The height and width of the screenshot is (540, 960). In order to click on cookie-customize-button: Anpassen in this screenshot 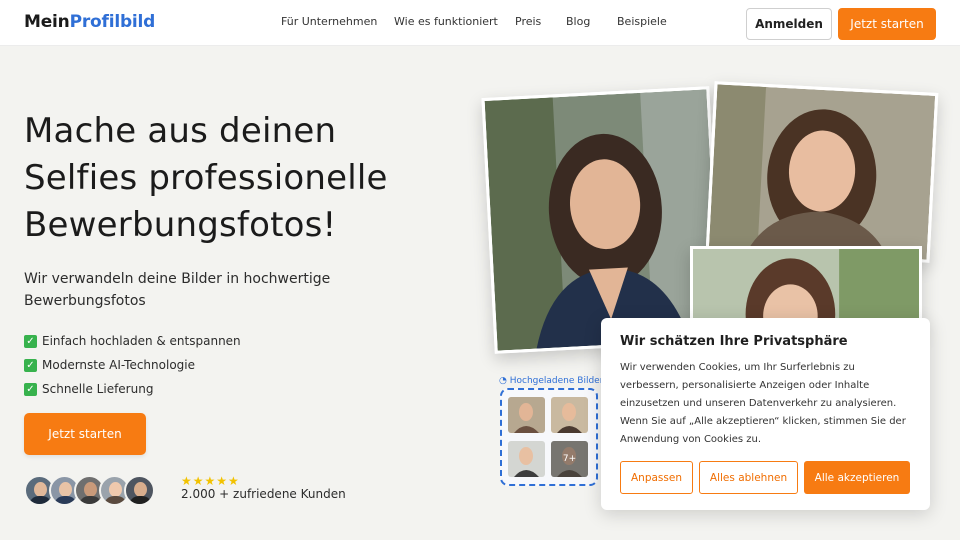, I will do `click(656, 477)`.